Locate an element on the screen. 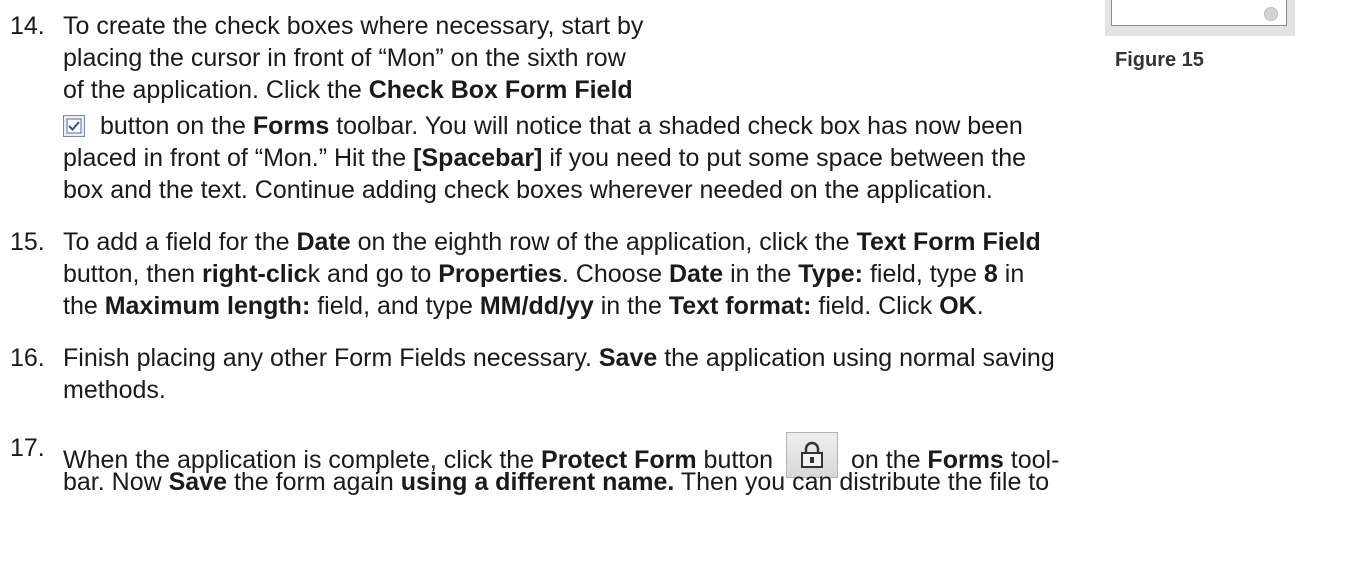  step-number: 14. is located at coordinates (27, 26).